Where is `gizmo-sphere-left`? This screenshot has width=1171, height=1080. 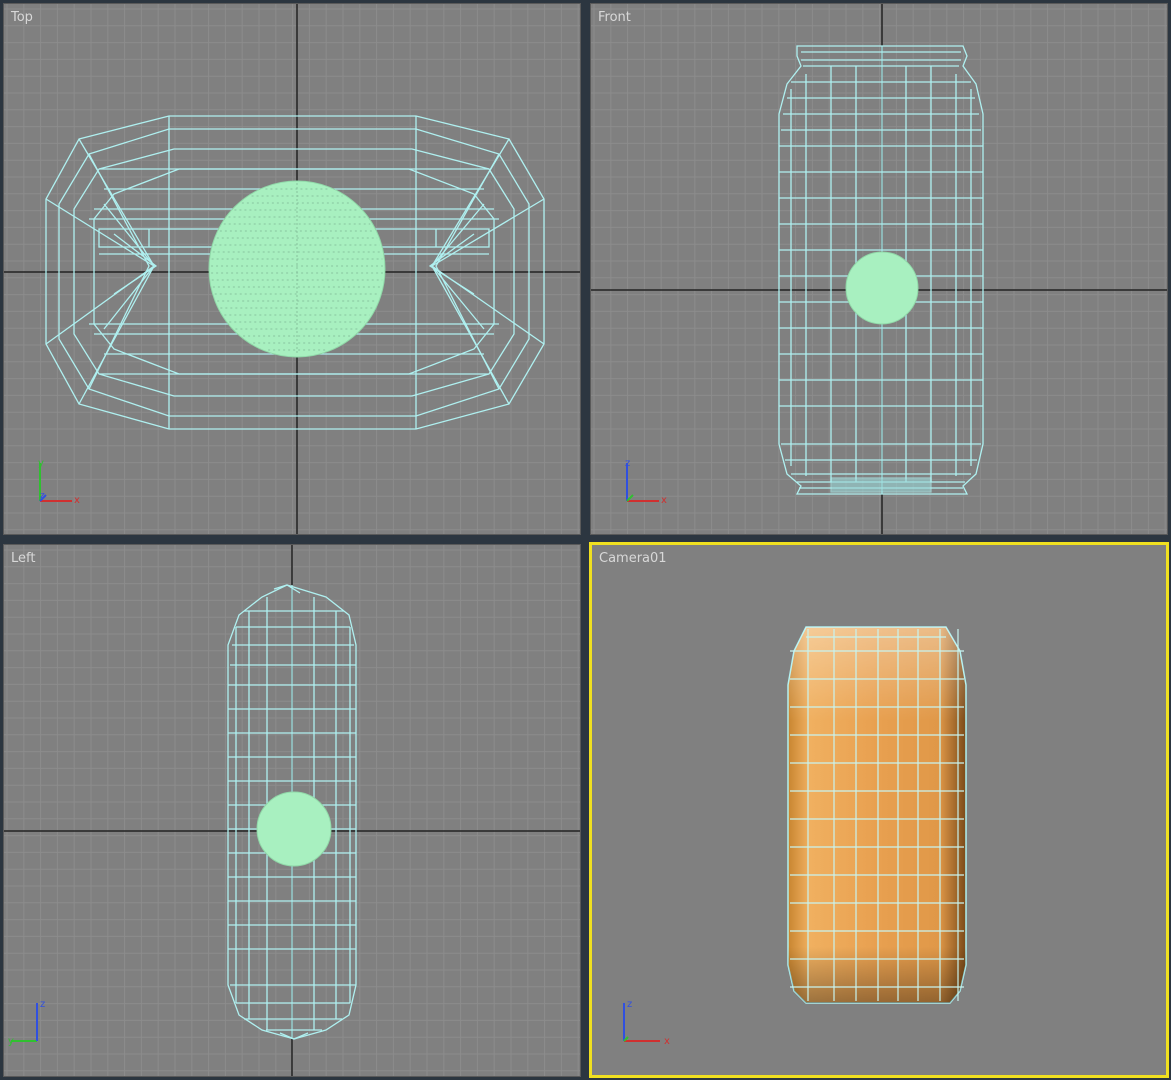 gizmo-sphere-left is located at coordinates (294, 829).